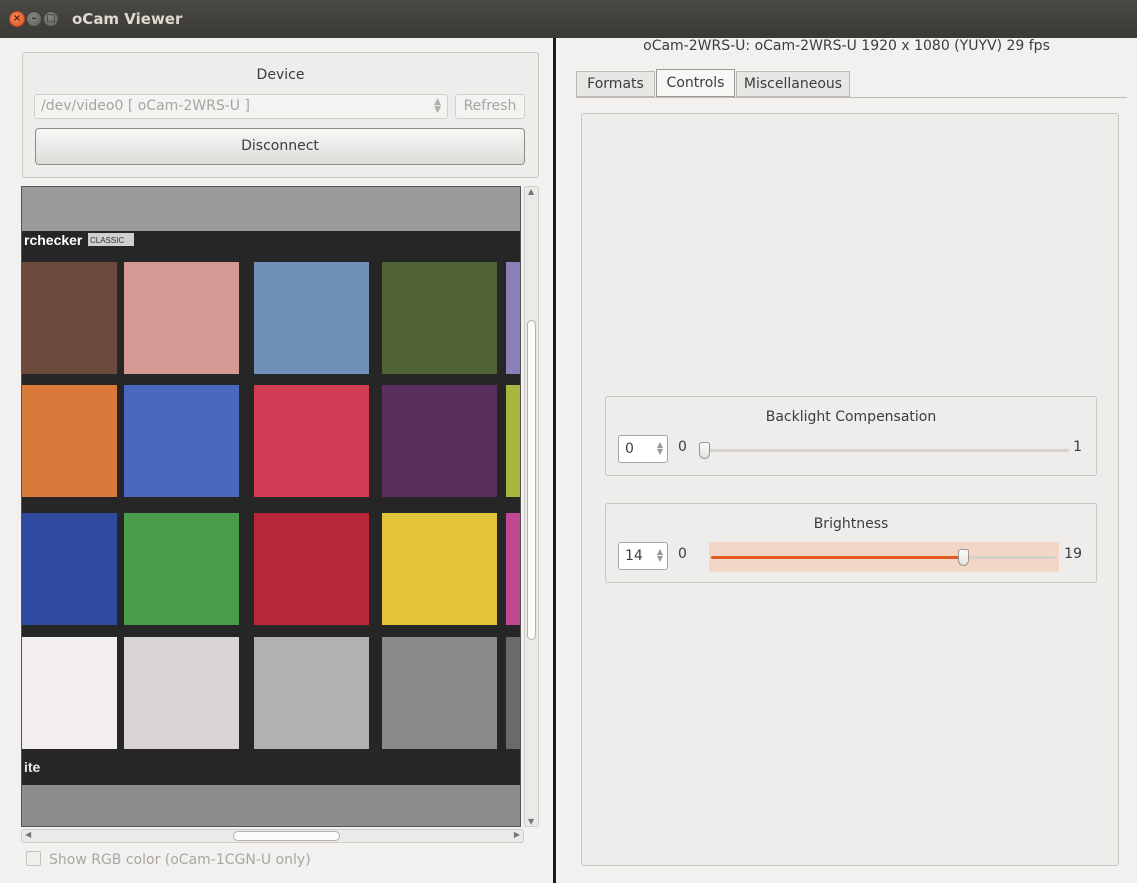  What do you see at coordinates (53, 240) in the screenshot?
I see `checker-brand-text: rchecker` at bounding box center [53, 240].